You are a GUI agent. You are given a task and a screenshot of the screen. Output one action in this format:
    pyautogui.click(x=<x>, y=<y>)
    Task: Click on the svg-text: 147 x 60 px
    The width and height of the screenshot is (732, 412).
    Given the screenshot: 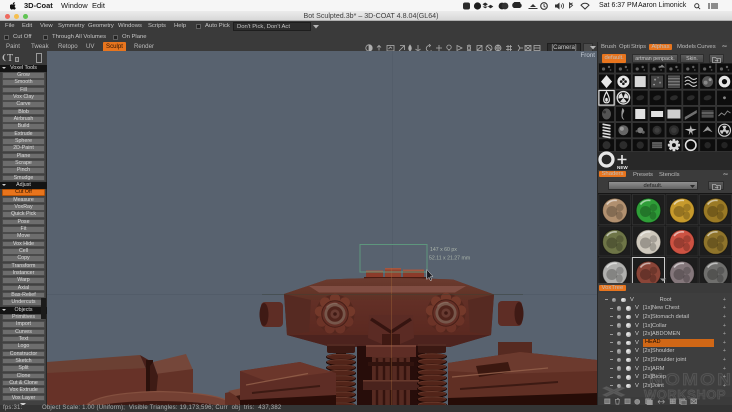 What is the action you would take?
    pyautogui.click(x=443, y=250)
    